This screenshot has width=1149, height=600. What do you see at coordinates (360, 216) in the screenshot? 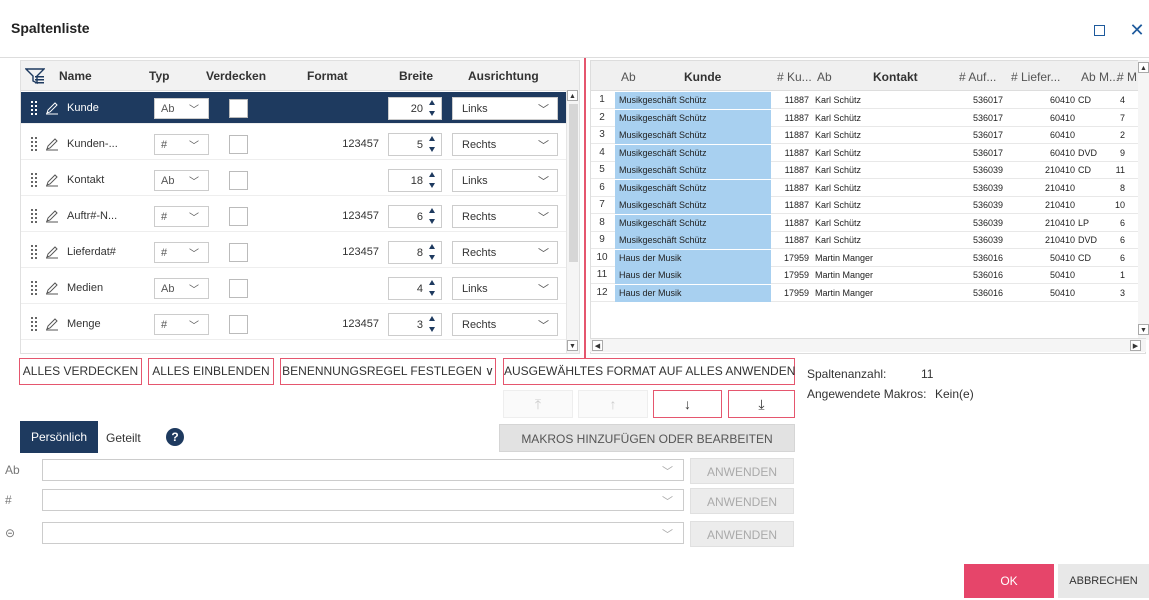
I see `format-value: 123457` at bounding box center [360, 216].